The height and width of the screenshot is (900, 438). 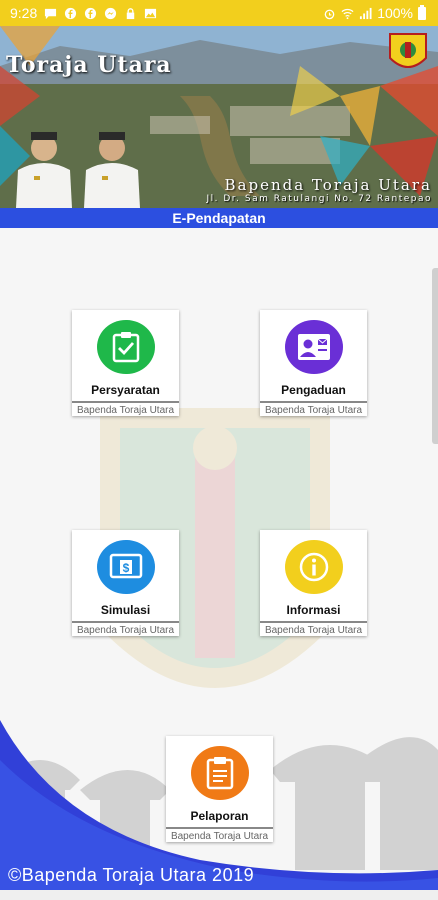 I want to click on officials-photo, so click(x=78, y=170).